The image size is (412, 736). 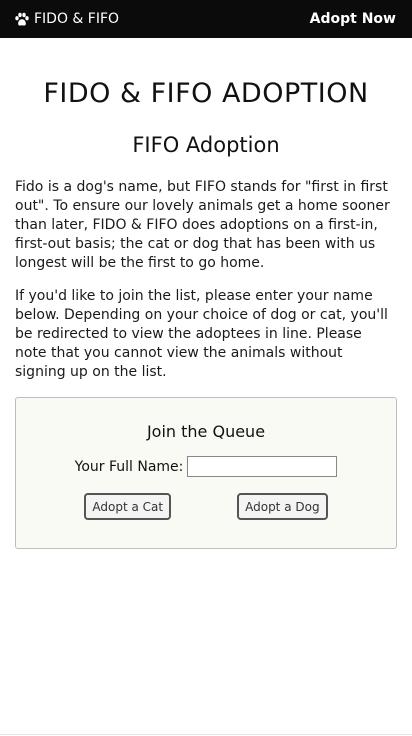 I want to click on queue-title: Join the Queue, so click(x=206, y=431).